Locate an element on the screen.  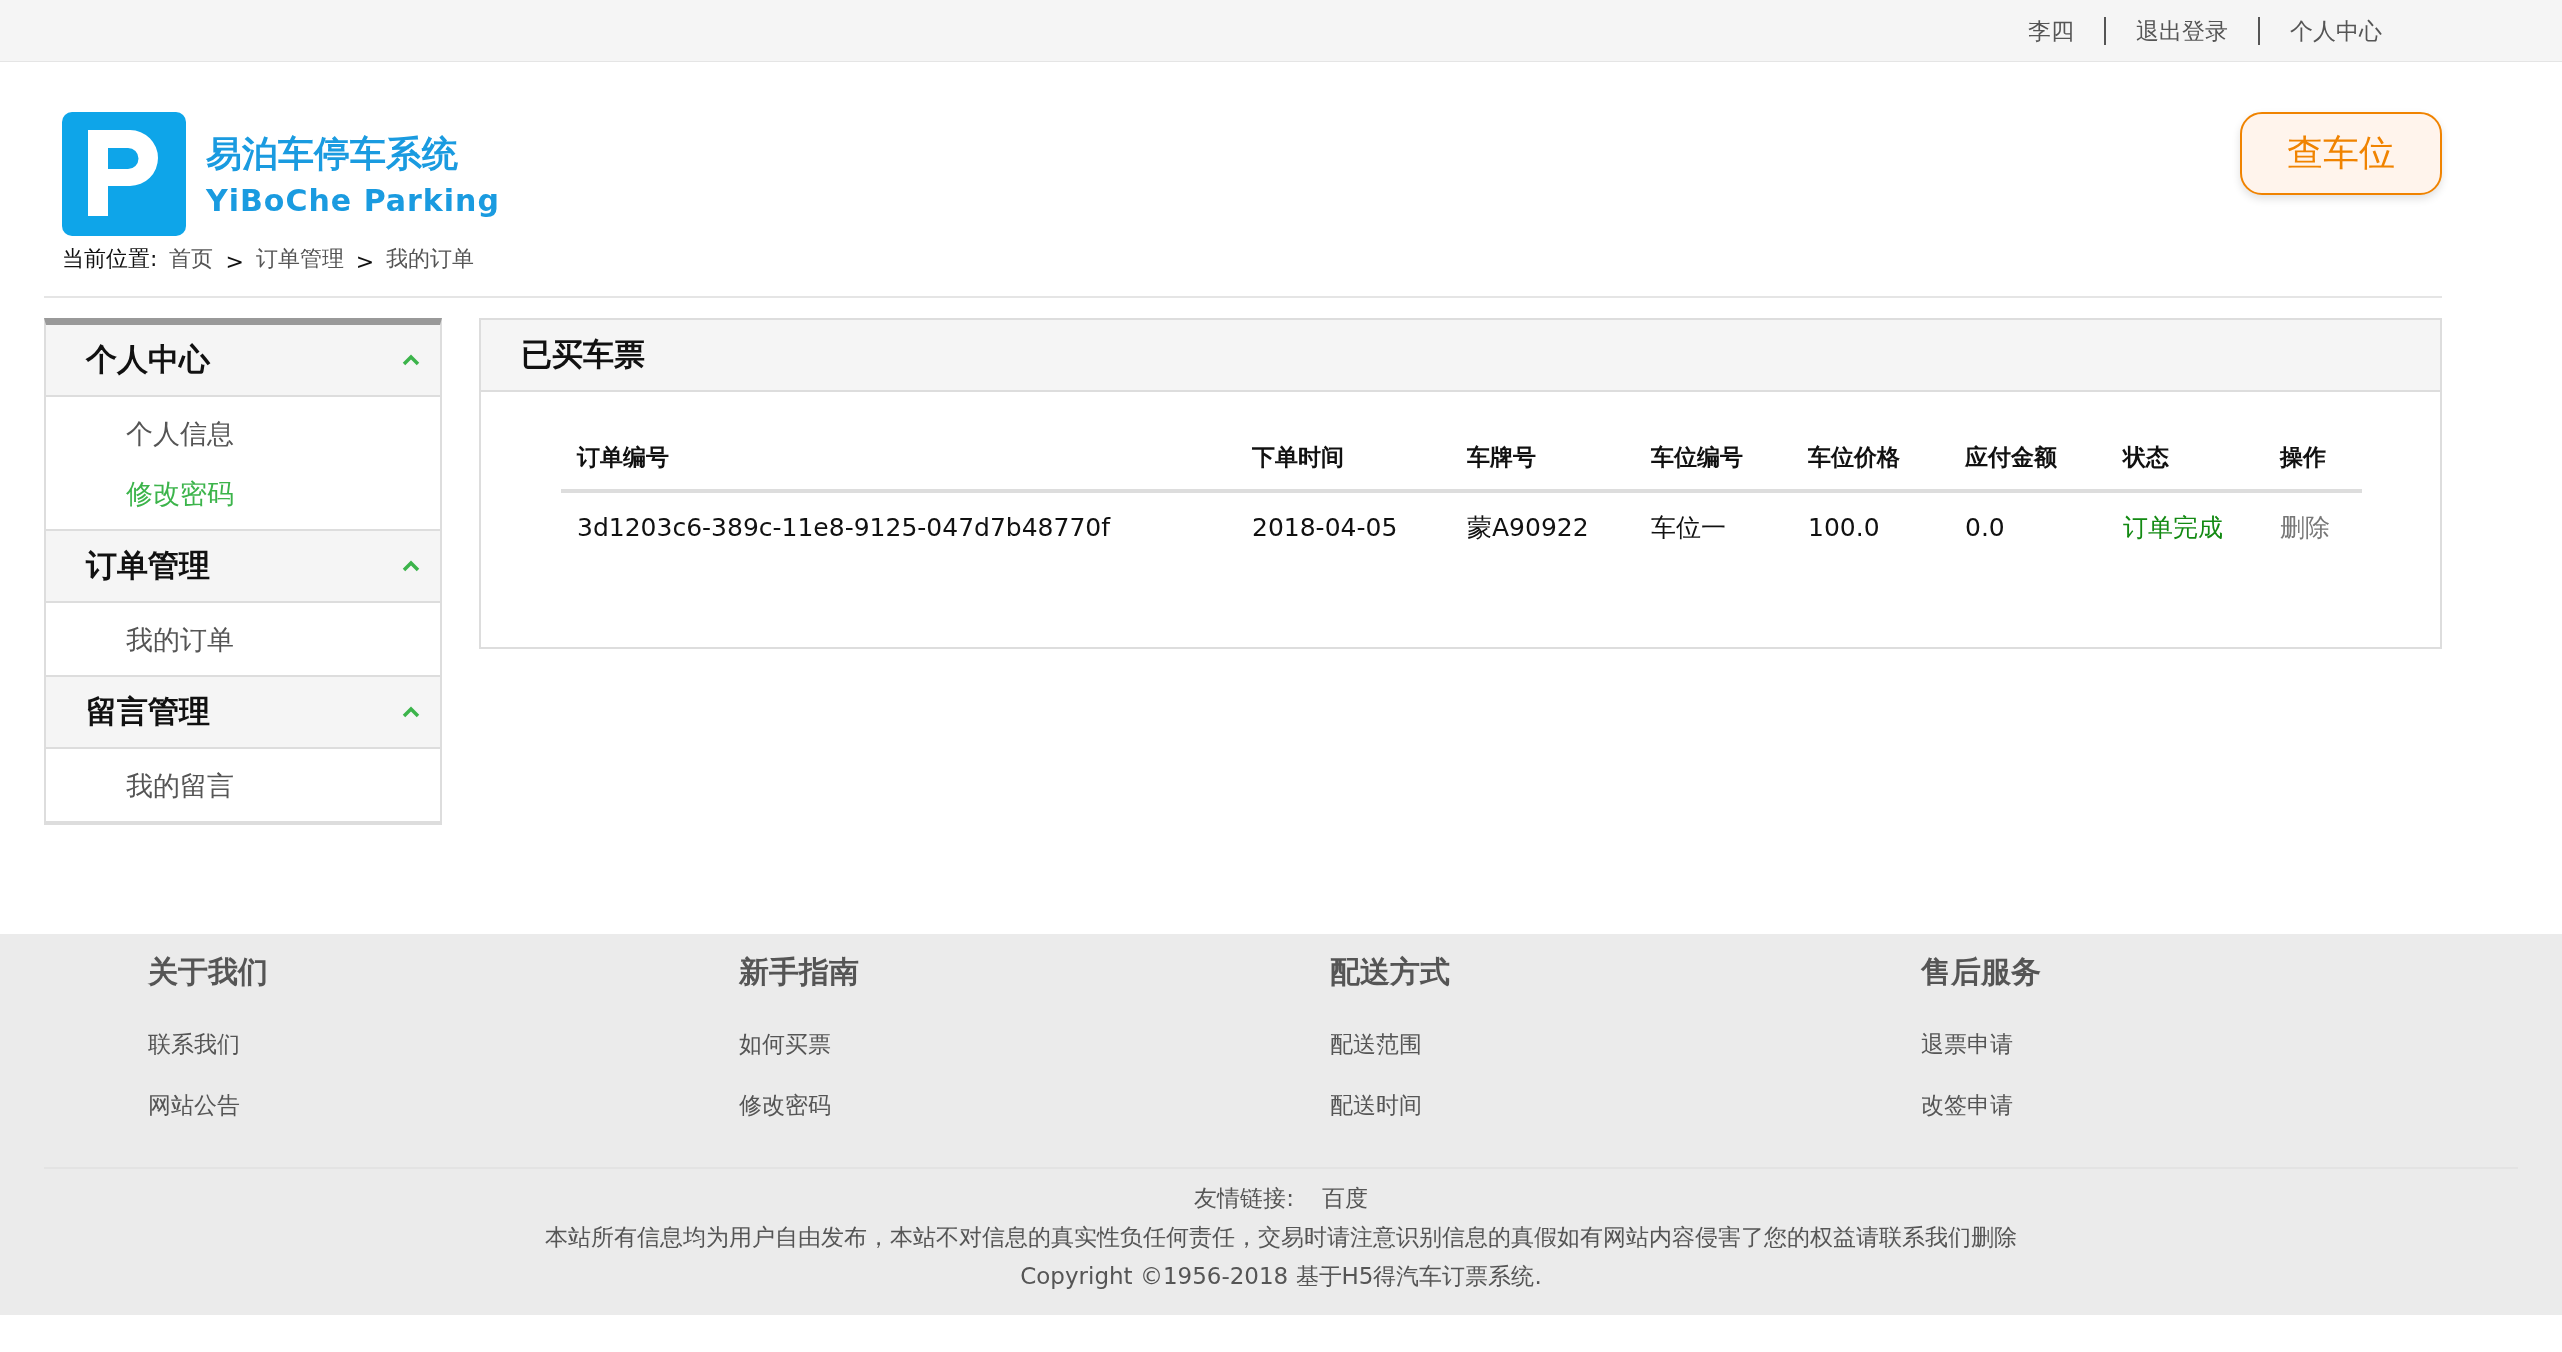
panel-title: 已买车票 is located at coordinates (583, 354).